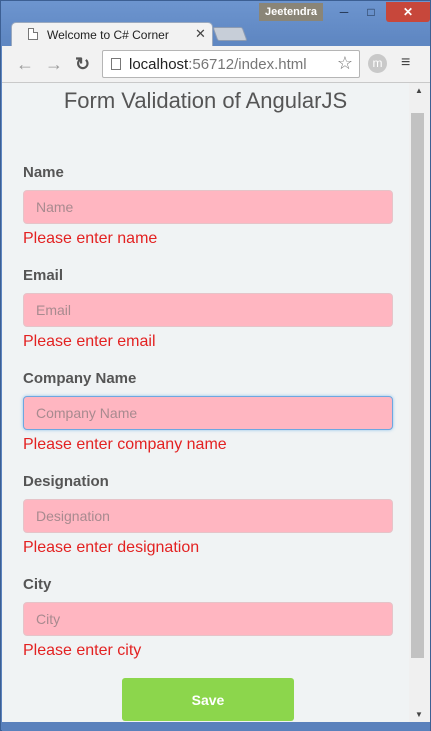 The height and width of the screenshot is (731, 431). I want to click on bookmark-star-icon: ☆, so click(345, 63).